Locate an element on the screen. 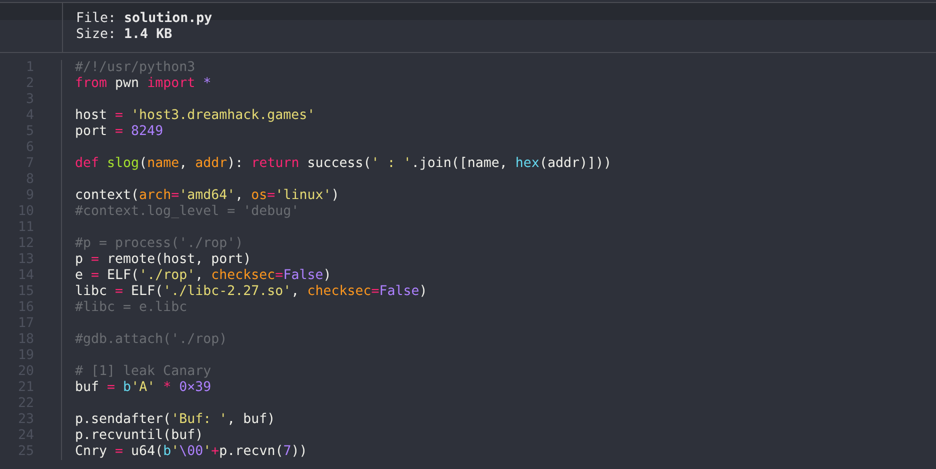 The height and width of the screenshot is (469, 936). code-line: e = ELF('./rop', checksec=False) is located at coordinates (203, 275).